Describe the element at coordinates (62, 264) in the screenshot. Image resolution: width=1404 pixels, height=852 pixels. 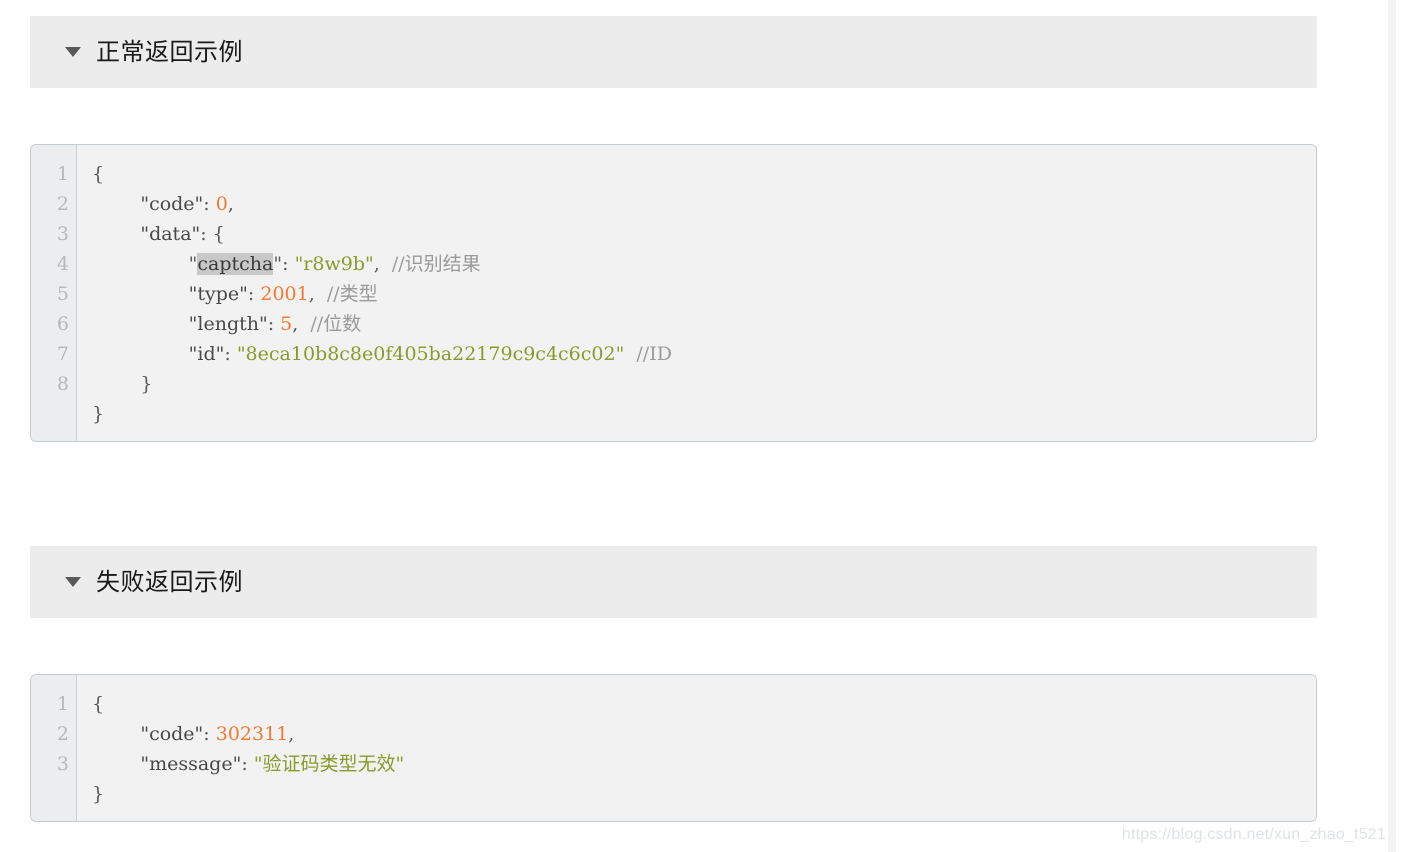
I see `line-number: 4` at that location.